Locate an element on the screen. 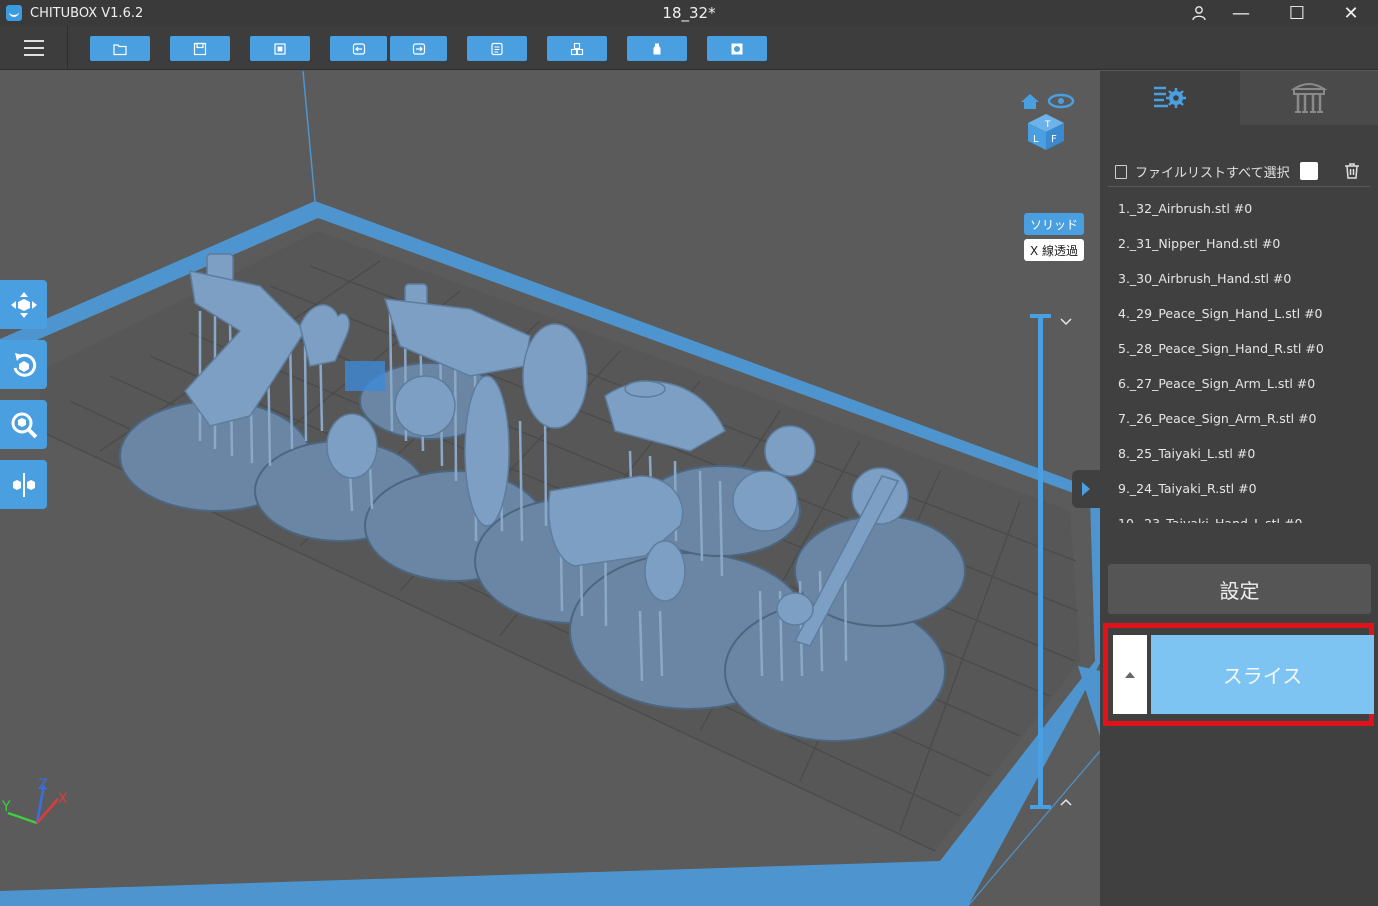 The image size is (1378, 906). open-file-icon is located at coordinates (120, 49).